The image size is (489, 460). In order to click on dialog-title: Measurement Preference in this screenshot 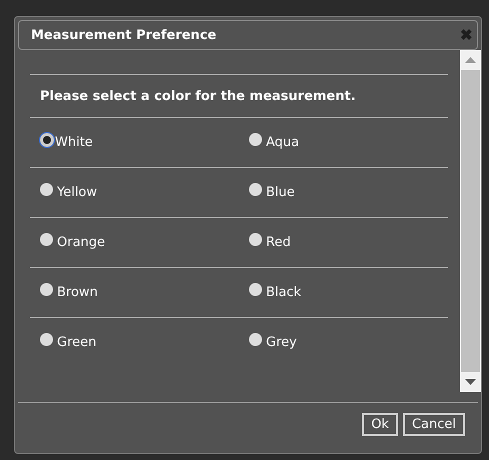, I will do `click(123, 35)`.